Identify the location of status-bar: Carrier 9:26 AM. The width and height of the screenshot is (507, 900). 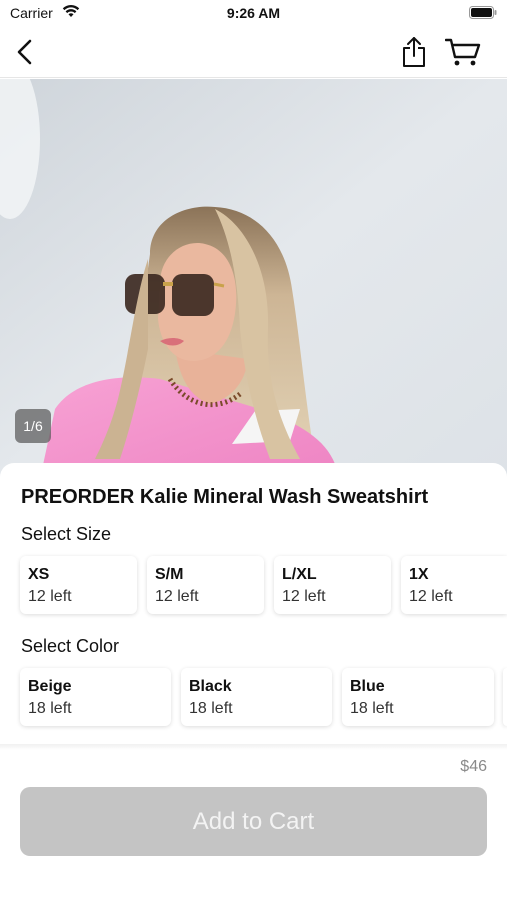
(253, 14).